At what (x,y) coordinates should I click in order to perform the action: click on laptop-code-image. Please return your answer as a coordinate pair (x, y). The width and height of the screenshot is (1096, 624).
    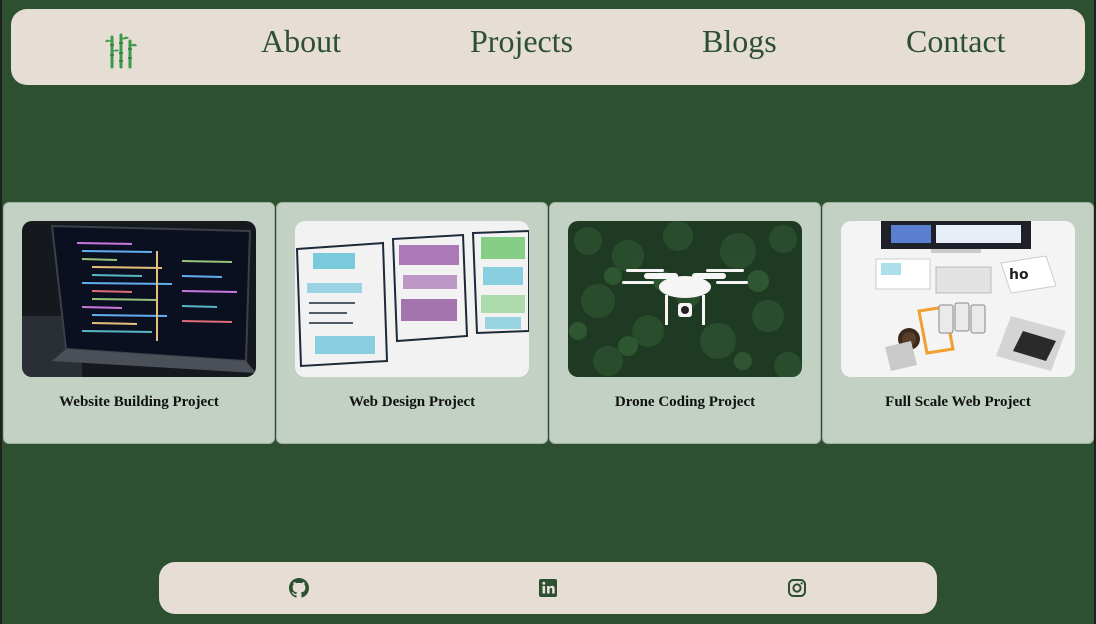
    Looking at the image, I should click on (139, 299).